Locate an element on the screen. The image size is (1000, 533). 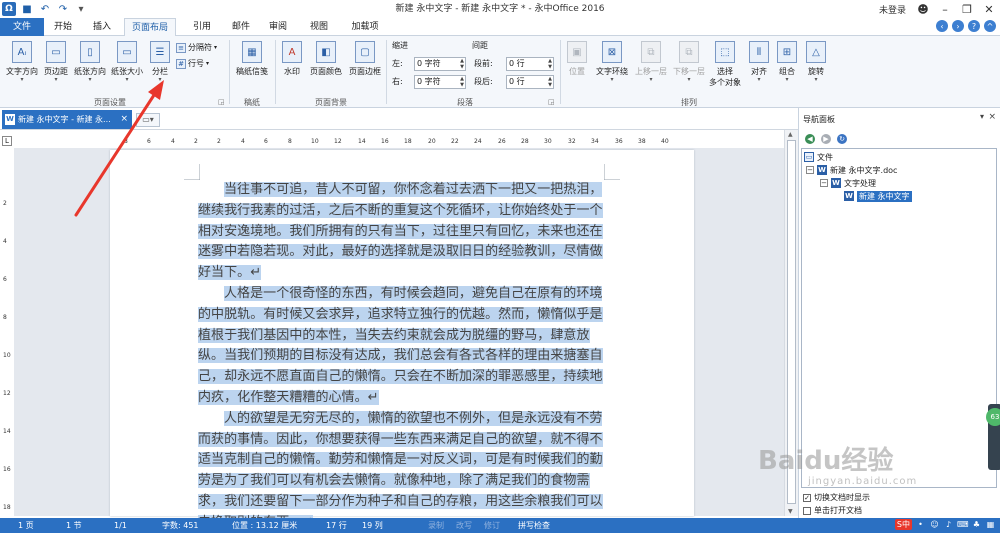
keyboard-icon: ⌨ is located at coordinates (963, 524).